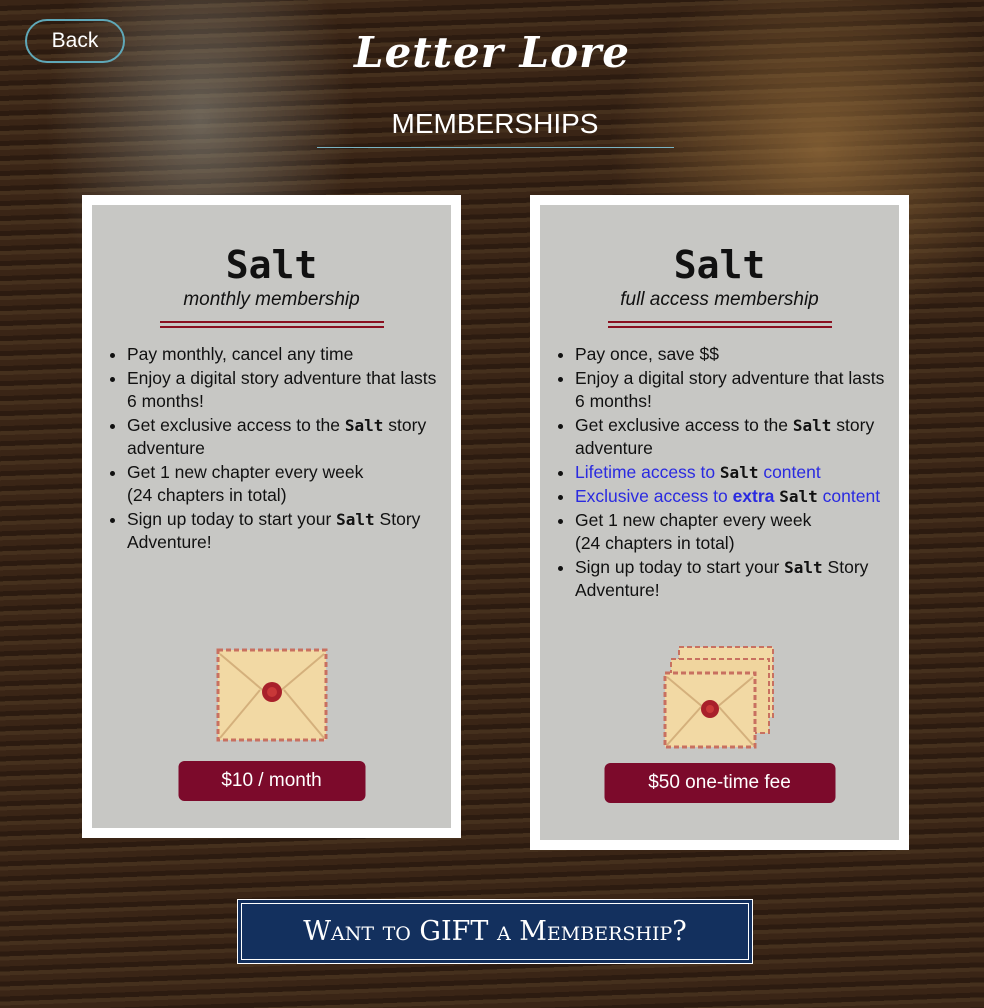 The height and width of the screenshot is (1008, 984). I want to click on feature-text: Pay monthly, cancel any time, so click(240, 354).